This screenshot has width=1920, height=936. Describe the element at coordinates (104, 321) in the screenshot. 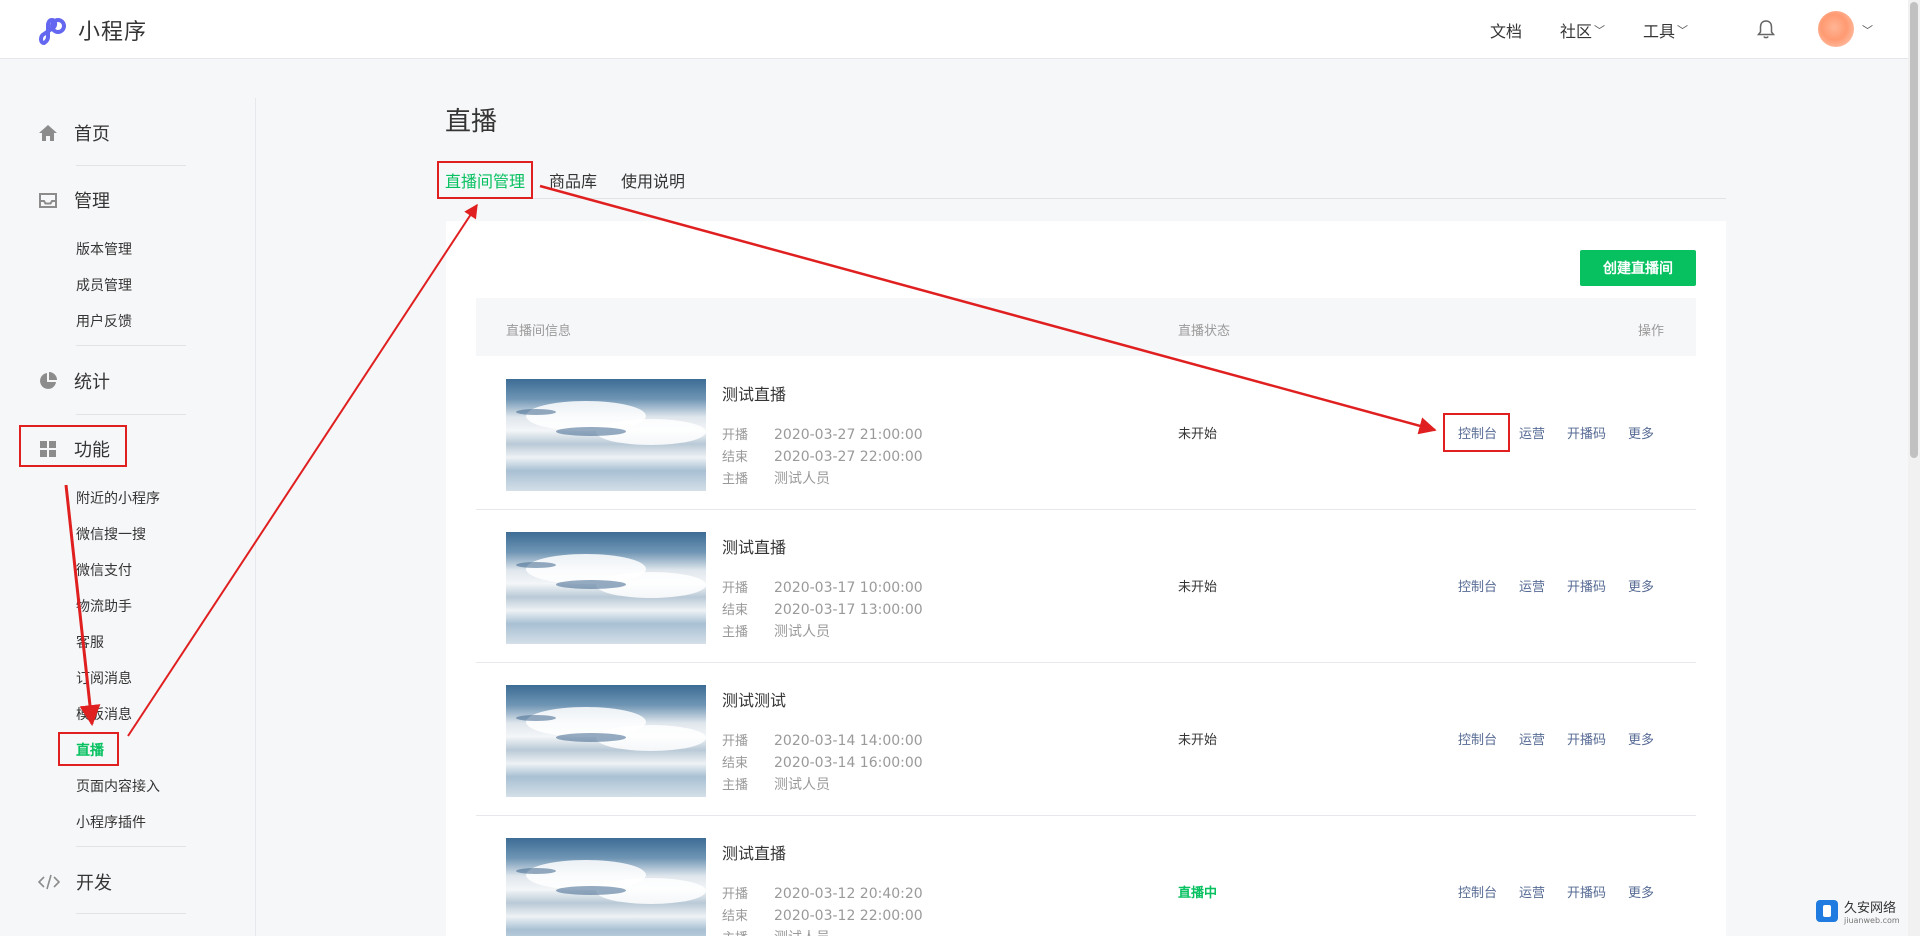

I see `sidebar-item-feedback: 用户反馈` at that location.